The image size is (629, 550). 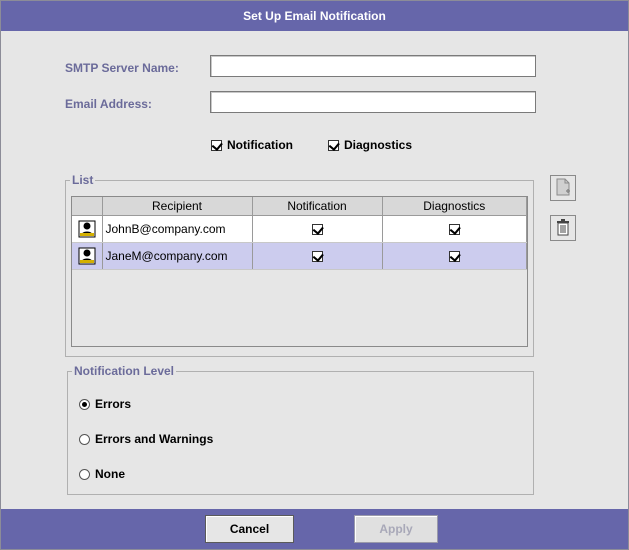 What do you see at coordinates (260, 145) in the screenshot?
I see `notification-checkbox-label: Notification` at bounding box center [260, 145].